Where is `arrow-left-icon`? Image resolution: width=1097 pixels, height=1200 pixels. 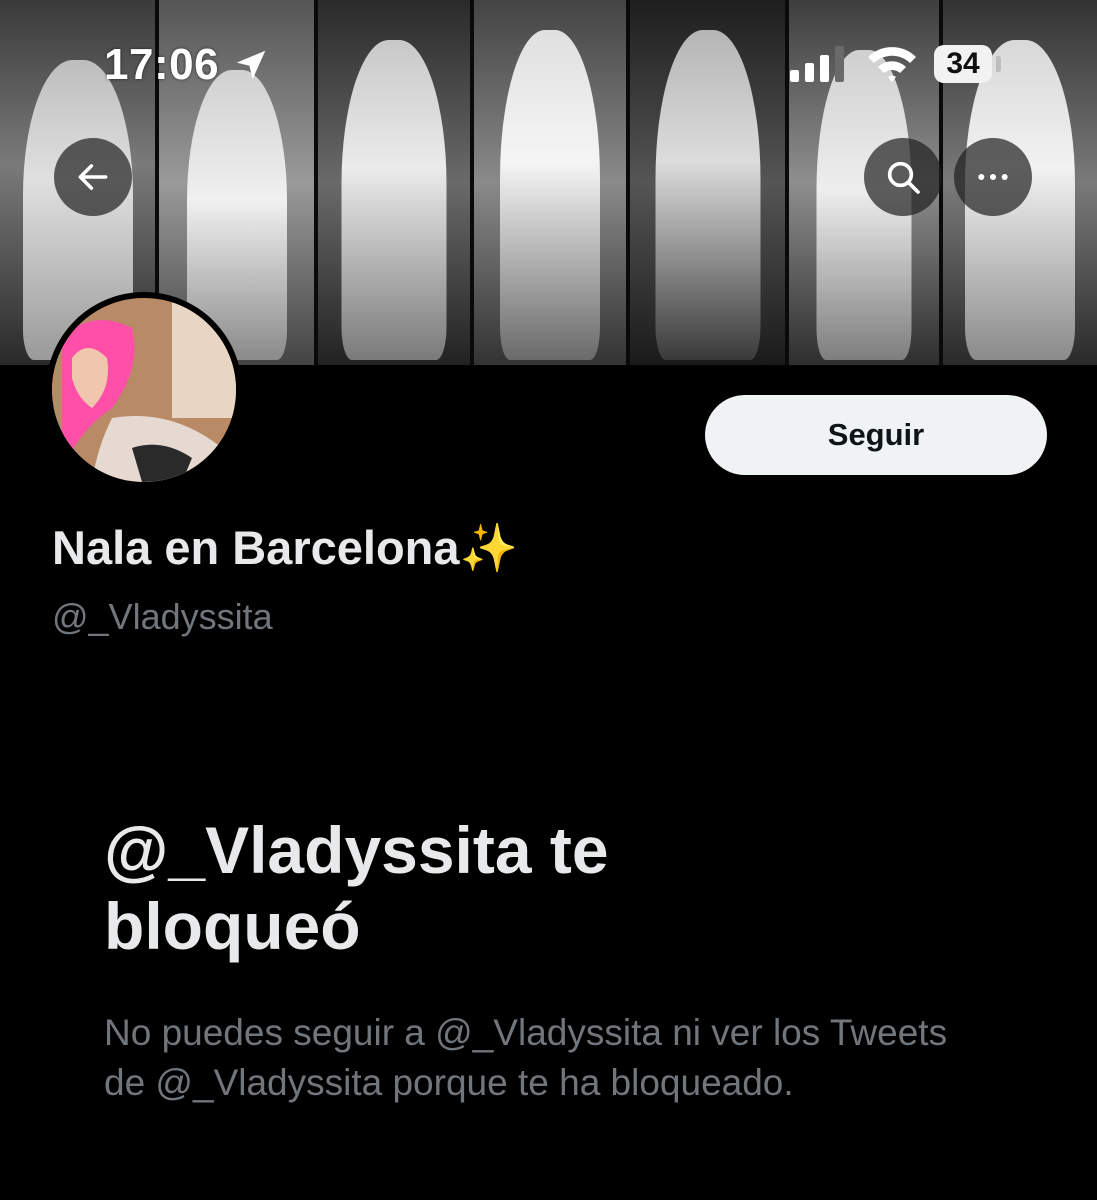
arrow-left-icon is located at coordinates (93, 177).